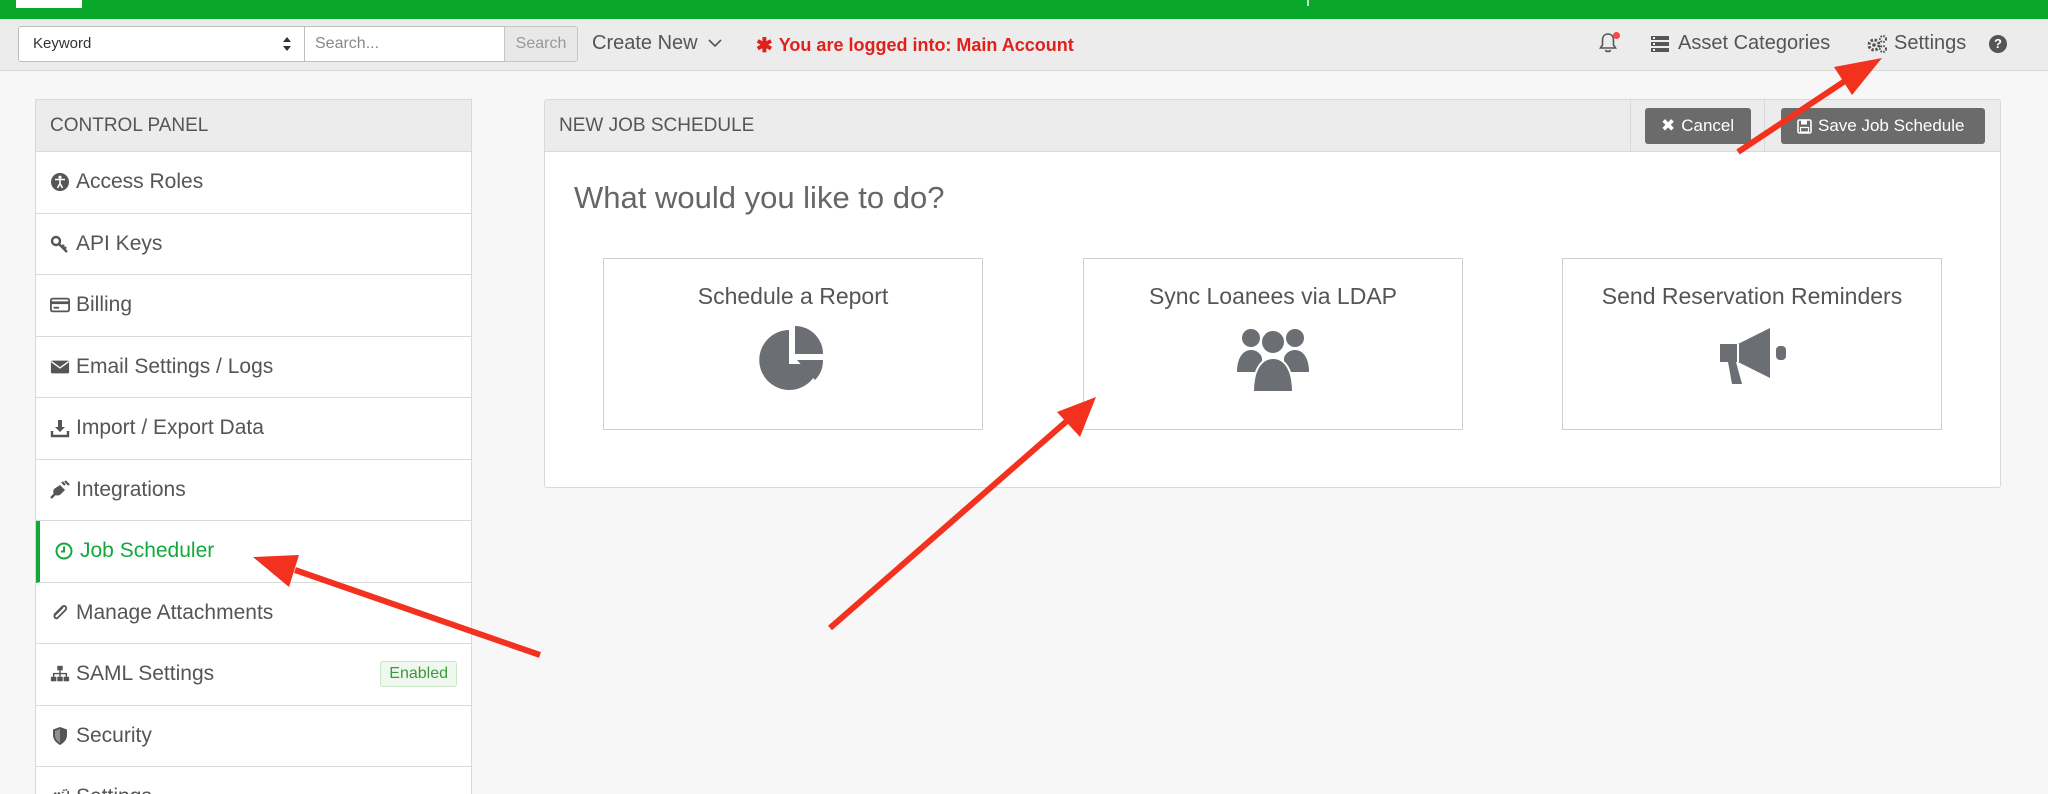 This screenshot has height=794, width=2048. I want to click on sidebar-item-integrations: Integrations, so click(253, 490).